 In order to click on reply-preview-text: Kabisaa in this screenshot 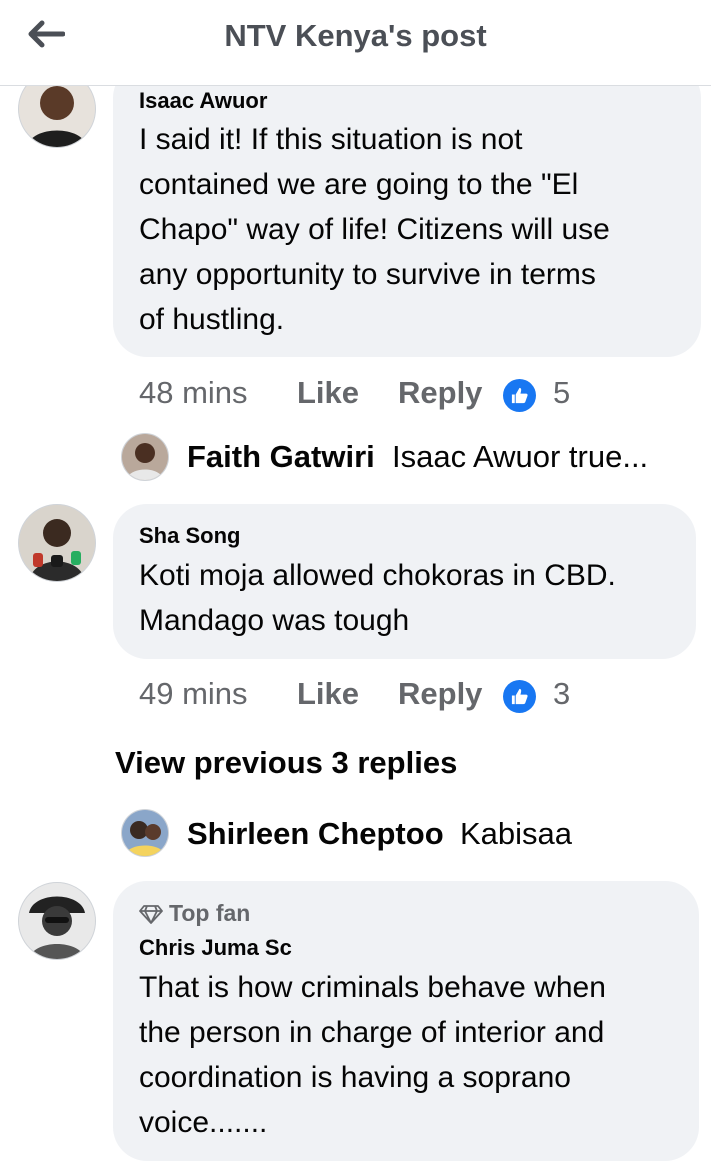, I will do `click(516, 834)`.